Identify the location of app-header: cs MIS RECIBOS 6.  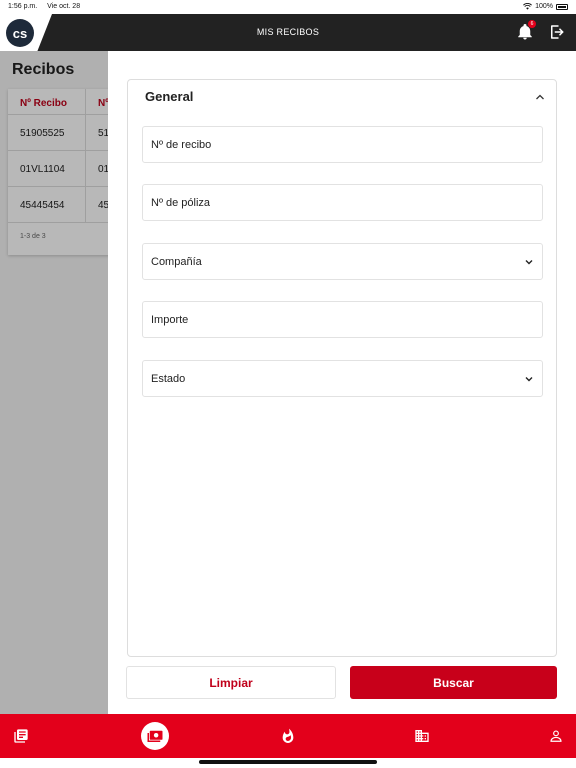
(288, 32).